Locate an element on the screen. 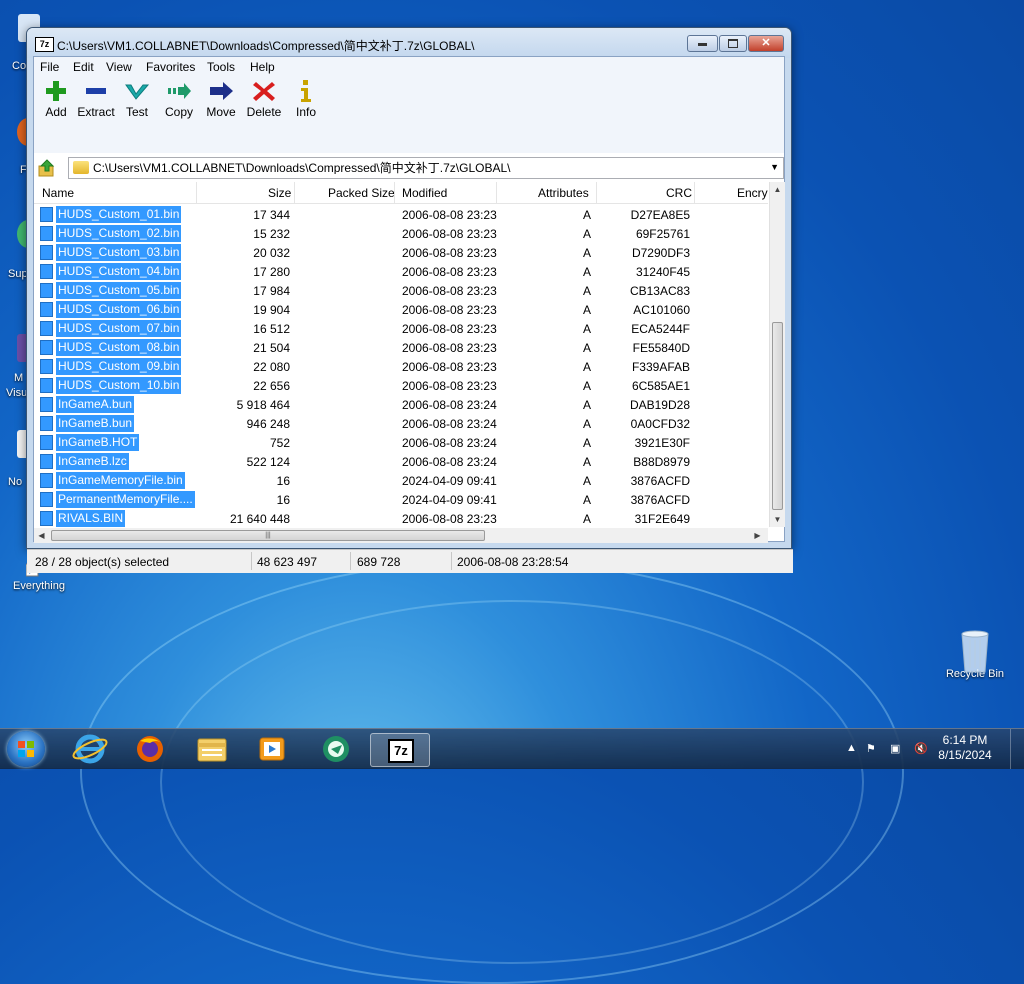 Image resolution: width=1024 pixels, height=984 pixels. info-button: Info is located at coordinates (306, 99).